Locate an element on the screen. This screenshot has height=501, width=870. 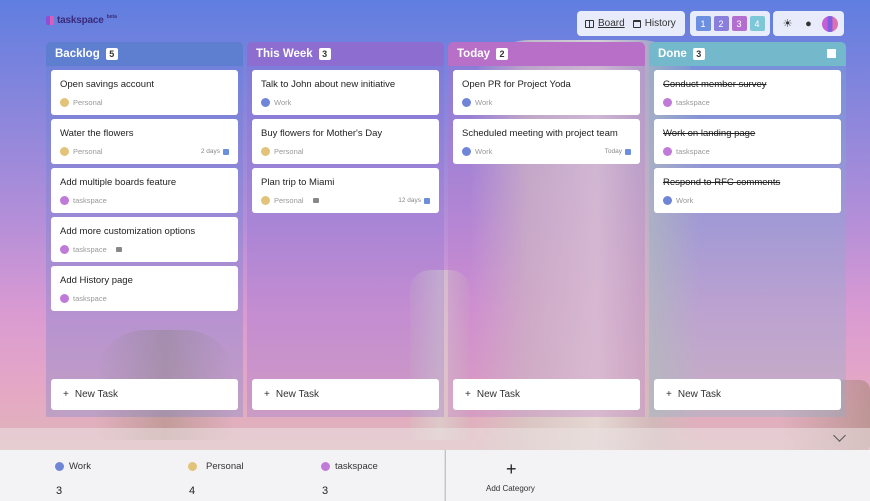
column-header: Done 3 is located at coordinates (747, 54).